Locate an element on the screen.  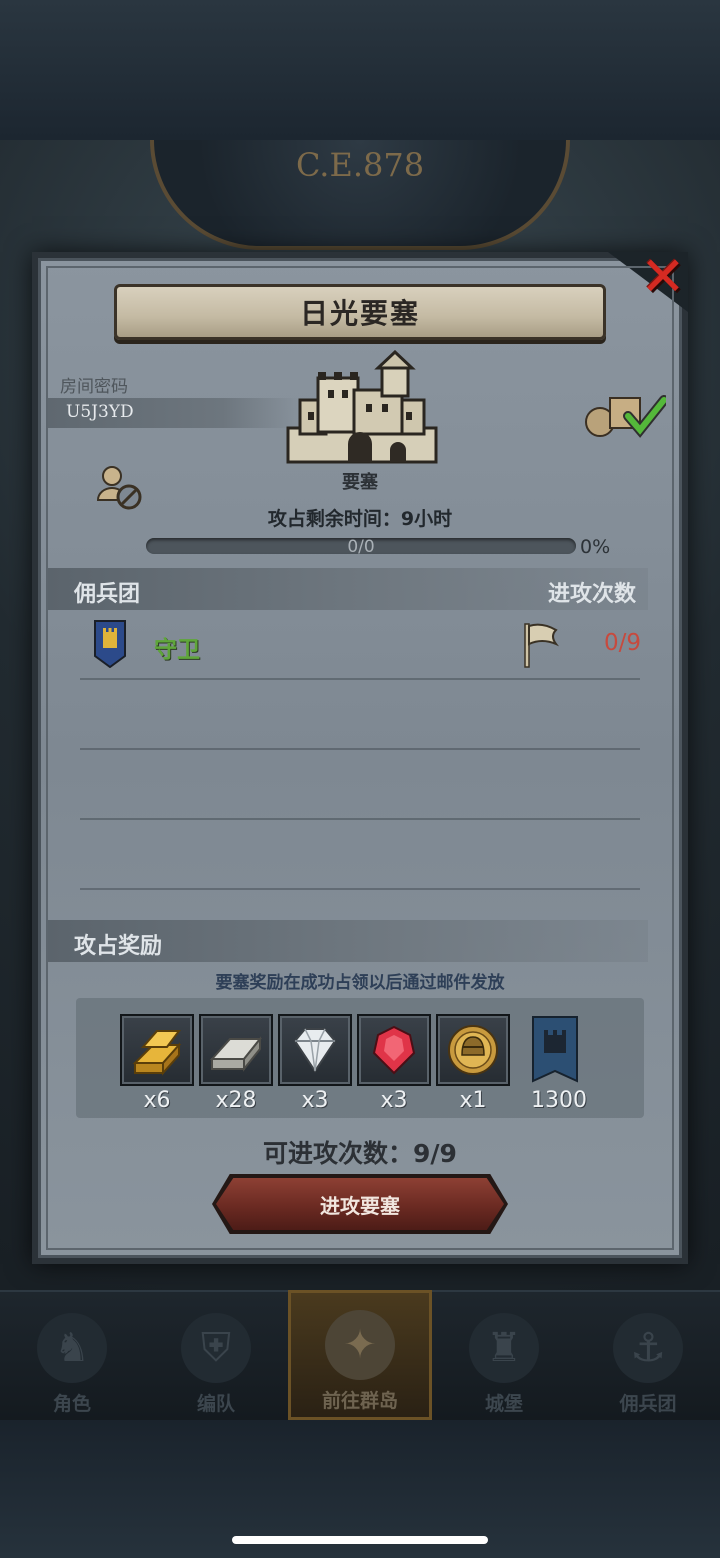
progress-count: 0/0 is located at coordinates (361, 547).